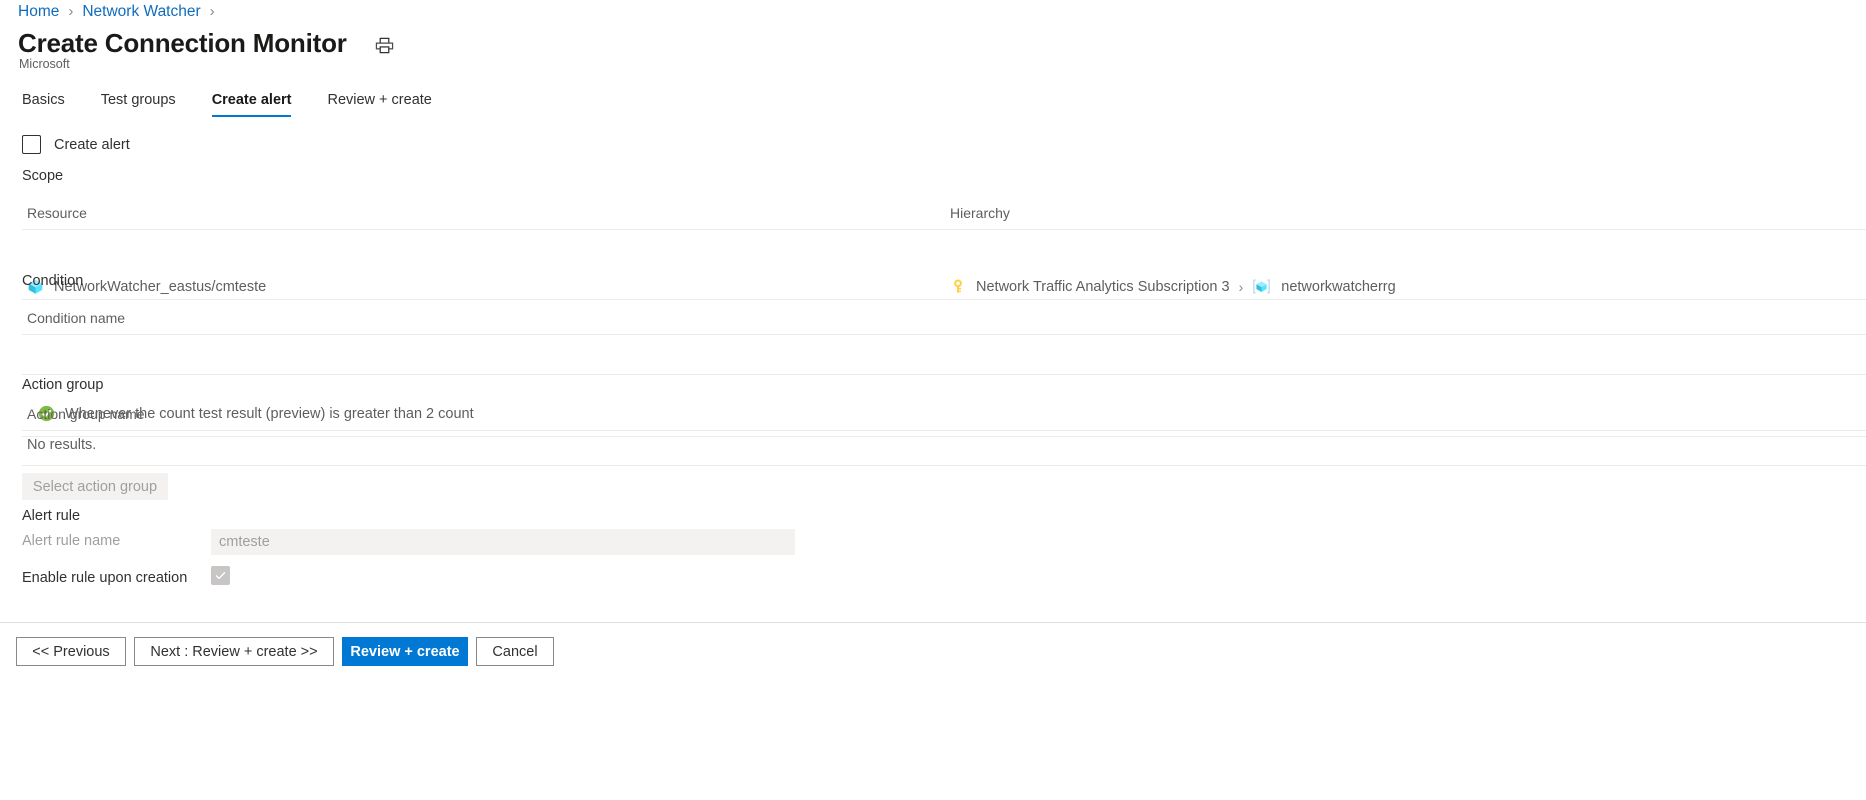 The width and height of the screenshot is (1866, 800). What do you see at coordinates (86, 414) in the screenshot?
I see `action-group-column-label: Action group name` at bounding box center [86, 414].